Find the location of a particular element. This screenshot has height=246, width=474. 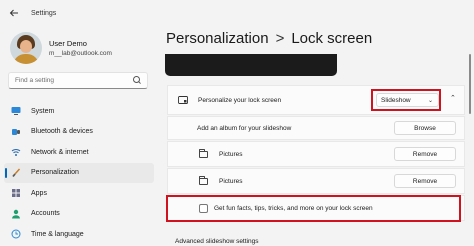

browse-button: Browse is located at coordinates (425, 128).